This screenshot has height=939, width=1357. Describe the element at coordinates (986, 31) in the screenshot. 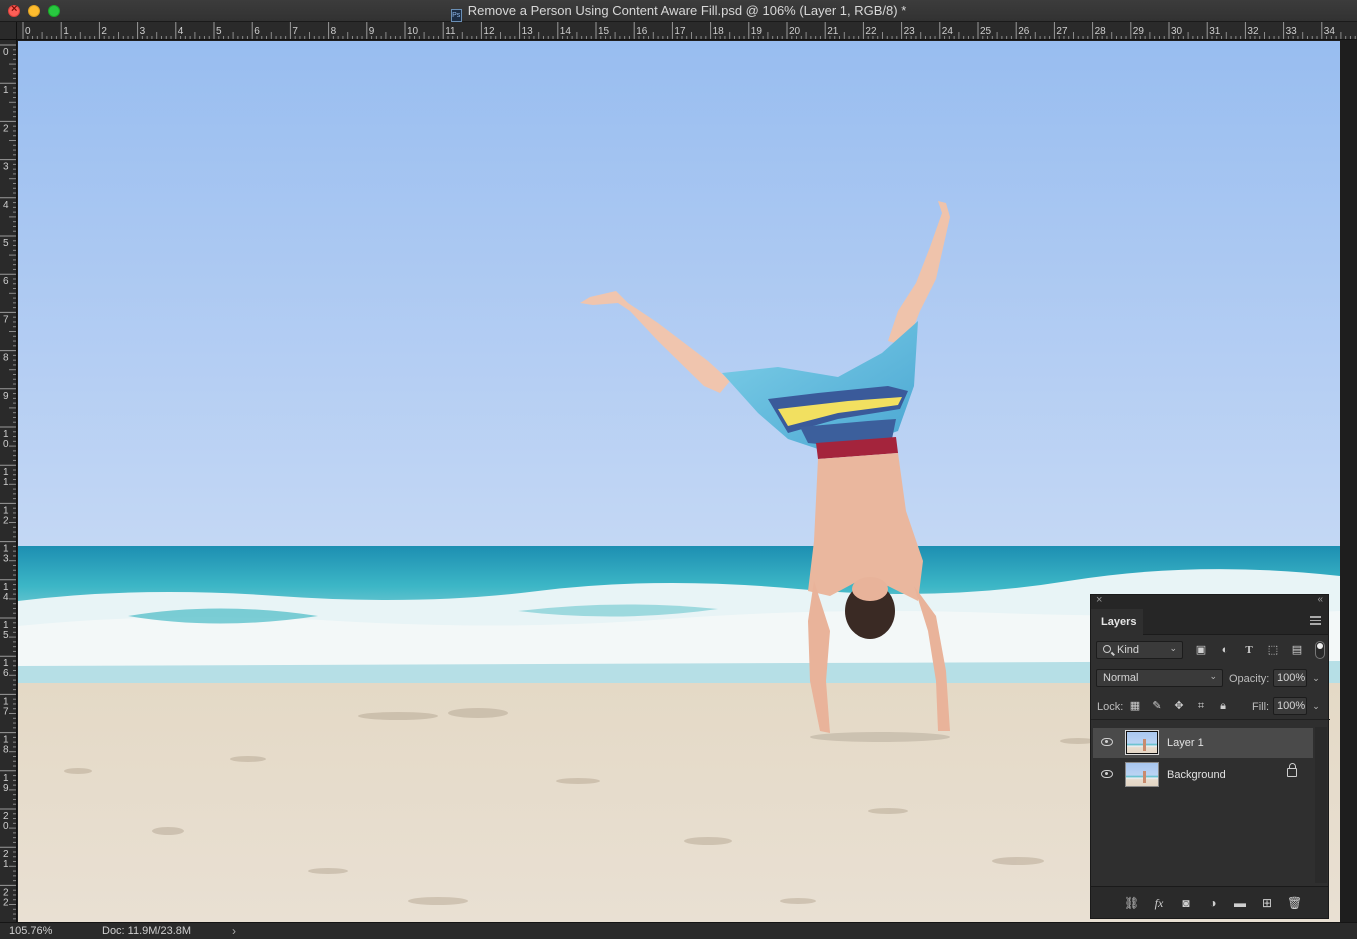

I see `ruler-label: 25` at that location.